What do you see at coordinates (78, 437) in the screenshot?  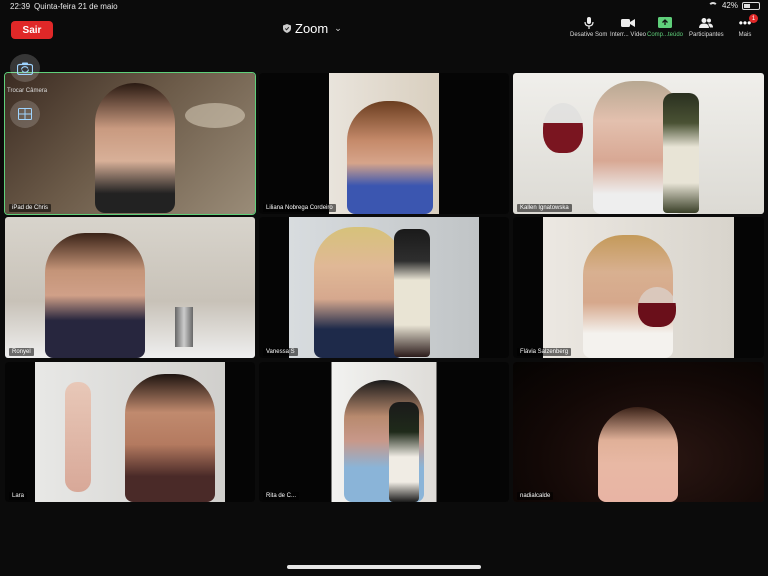 I see `raised-arm` at bounding box center [78, 437].